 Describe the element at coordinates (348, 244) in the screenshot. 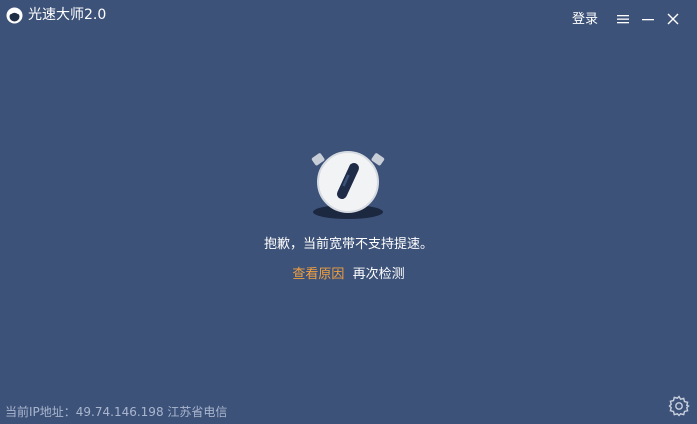

I see `status-message: 抱歉，当前宽带不支持提速。` at that location.